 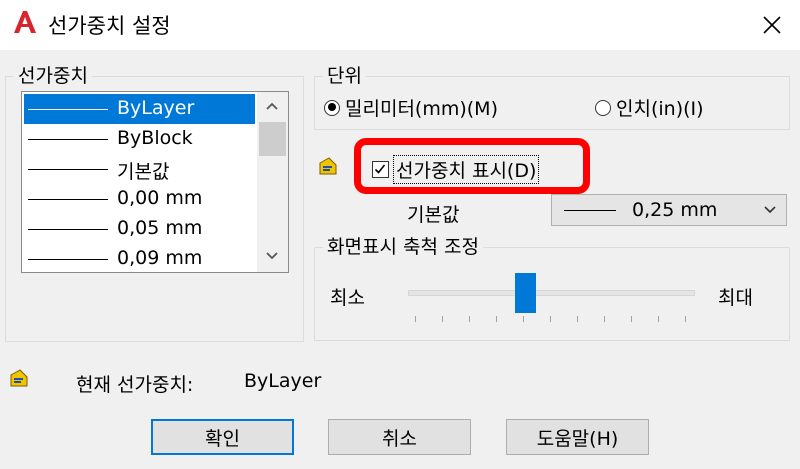 I want to click on radio-inch-label: 인치(in)(I), so click(x=660, y=109).